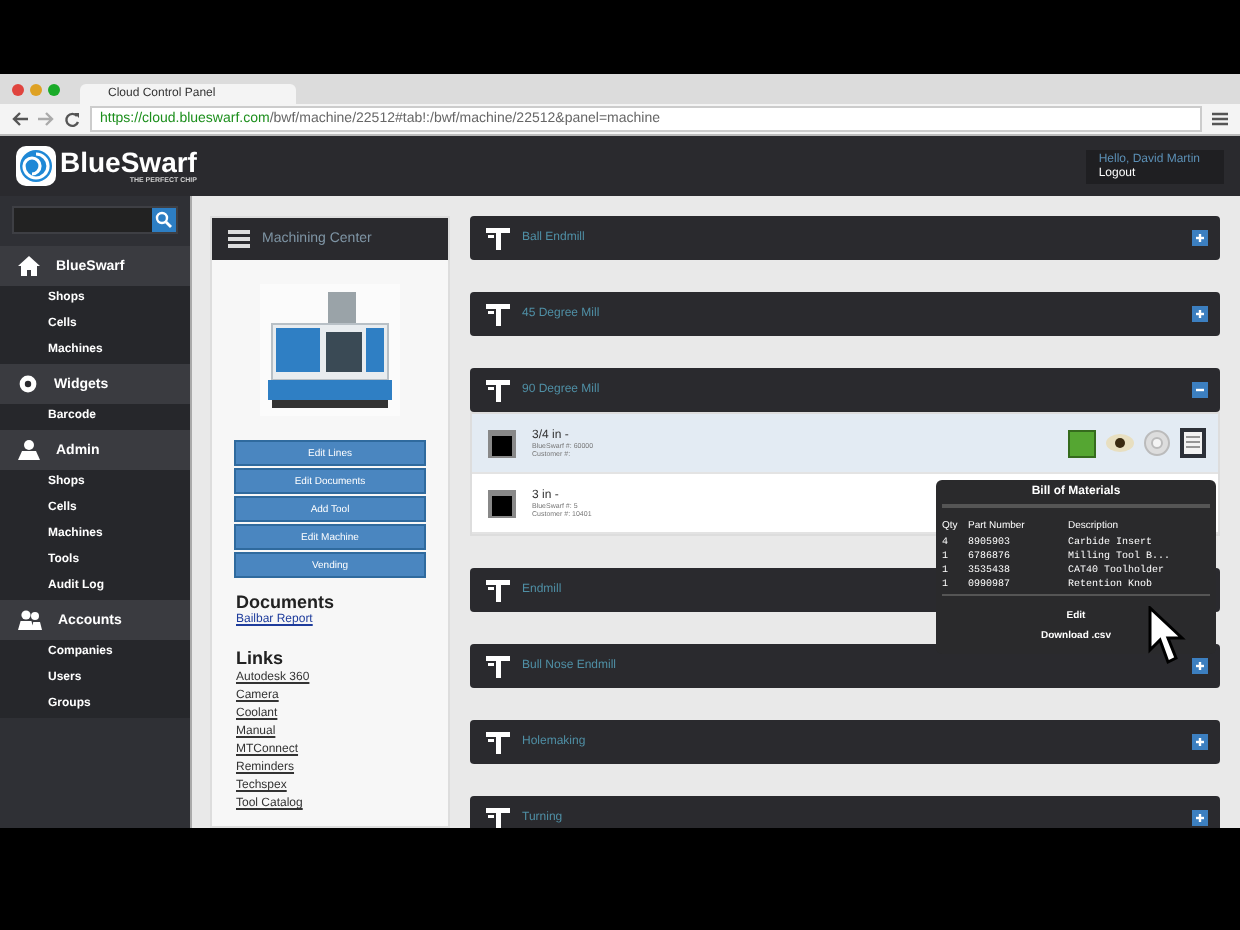 The height and width of the screenshot is (930, 1240). What do you see at coordinates (1082, 443) in the screenshot?
I see `status-square-icon` at bounding box center [1082, 443].